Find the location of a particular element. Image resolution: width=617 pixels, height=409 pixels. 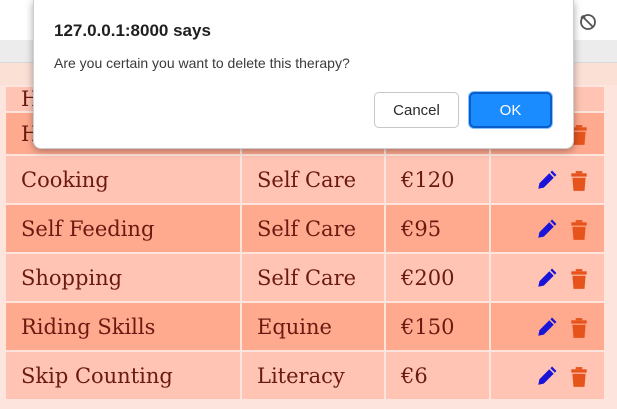

table-row: Self Feeding Self Care €95 is located at coordinates (305, 228).